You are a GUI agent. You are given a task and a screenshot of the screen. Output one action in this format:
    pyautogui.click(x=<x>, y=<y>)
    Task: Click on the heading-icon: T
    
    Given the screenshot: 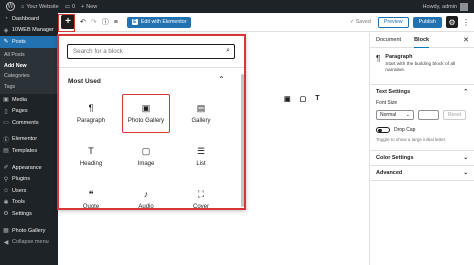 What is the action you would take?
    pyautogui.click(x=91, y=150)
    